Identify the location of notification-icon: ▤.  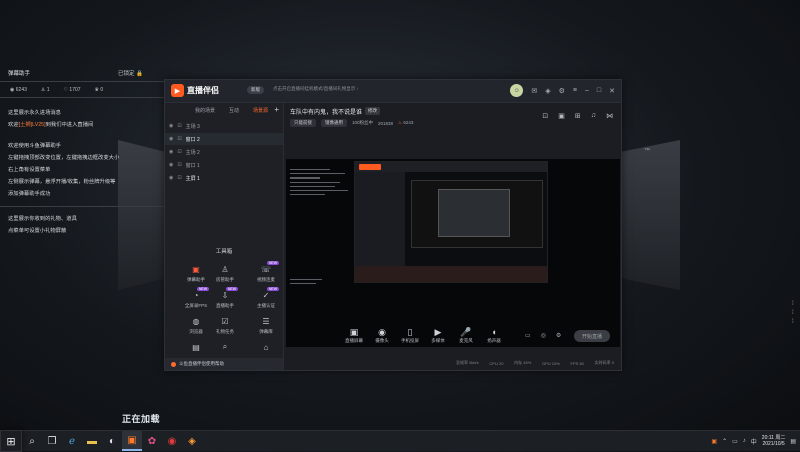
(793, 441).